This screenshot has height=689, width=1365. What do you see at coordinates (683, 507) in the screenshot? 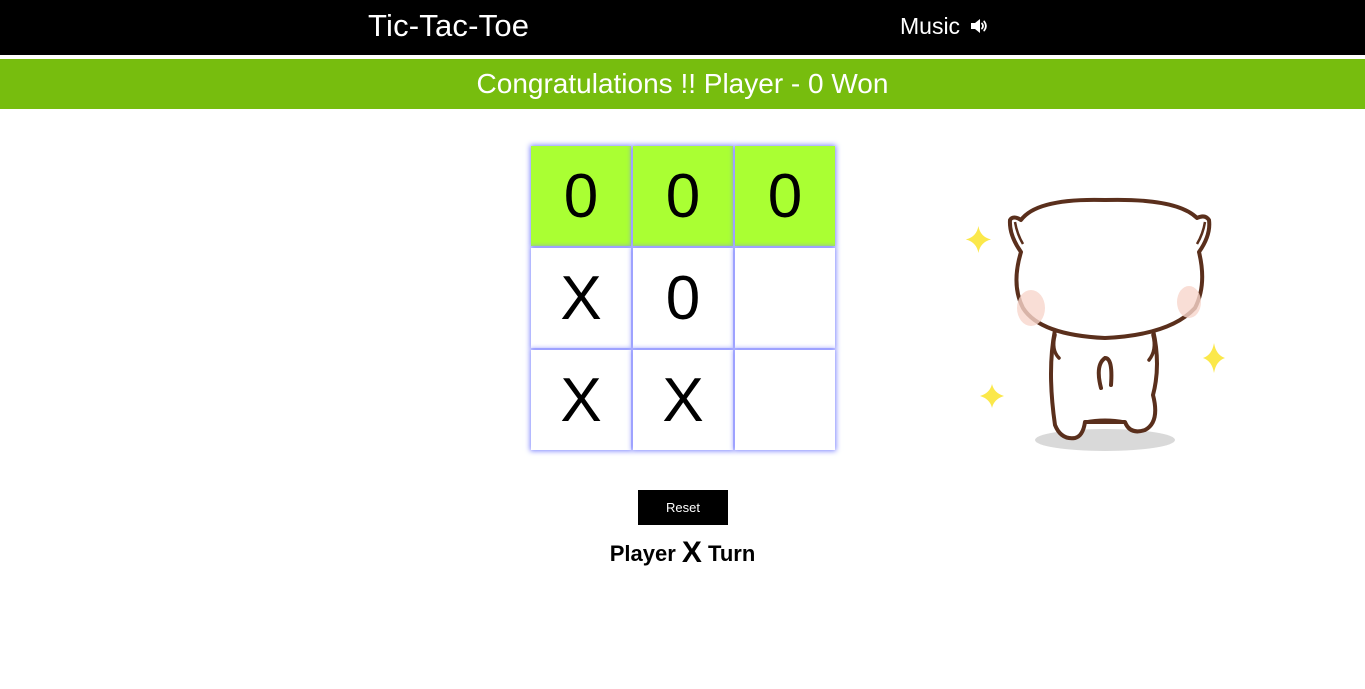
I see `reset-button: Reset` at bounding box center [683, 507].